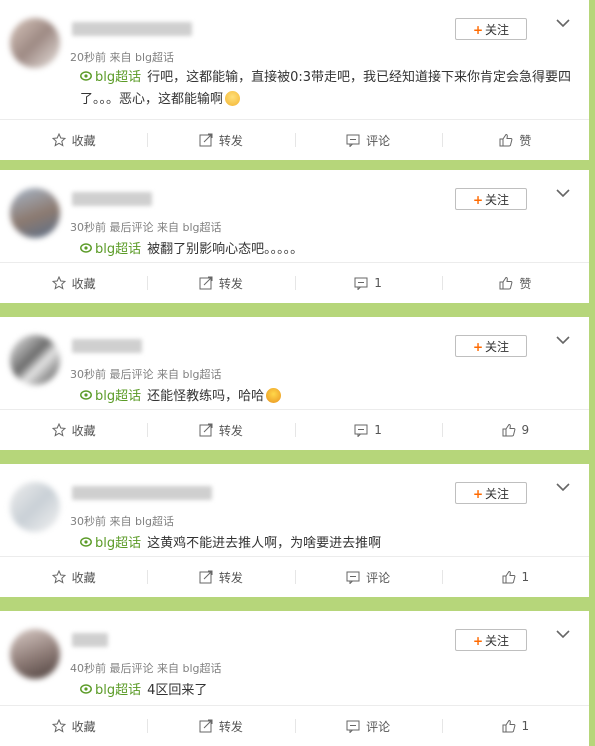  What do you see at coordinates (225, 249) in the screenshot?
I see `post-text: 被翻了别影响心态吧。。。。。` at bounding box center [225, 249].